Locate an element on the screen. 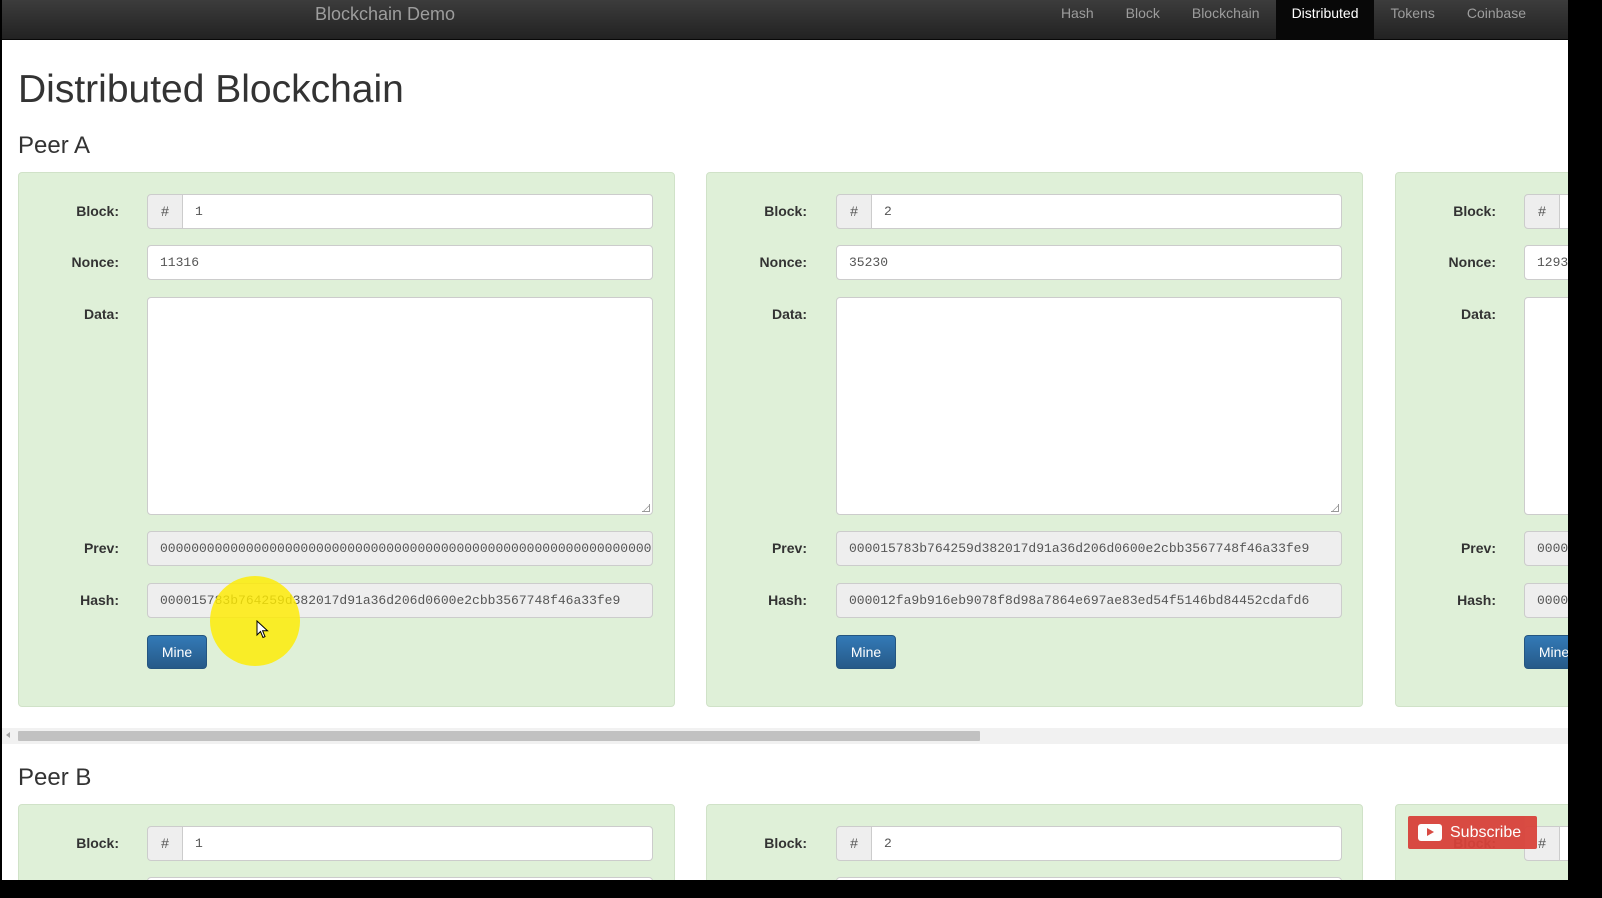 This screenshot has width=1602, height=898. nav-item-block: Block is located at coordinates (1143, 20).